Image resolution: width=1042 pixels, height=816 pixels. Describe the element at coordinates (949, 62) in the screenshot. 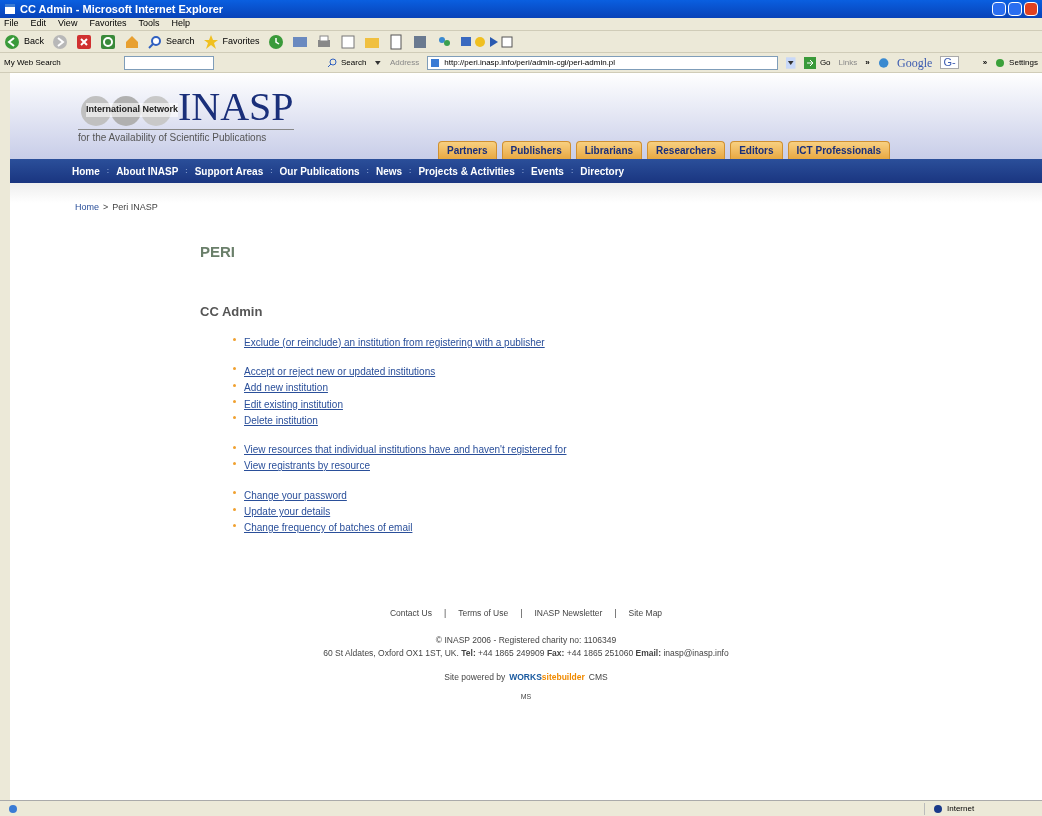

I see `google-button: G-` at that location.